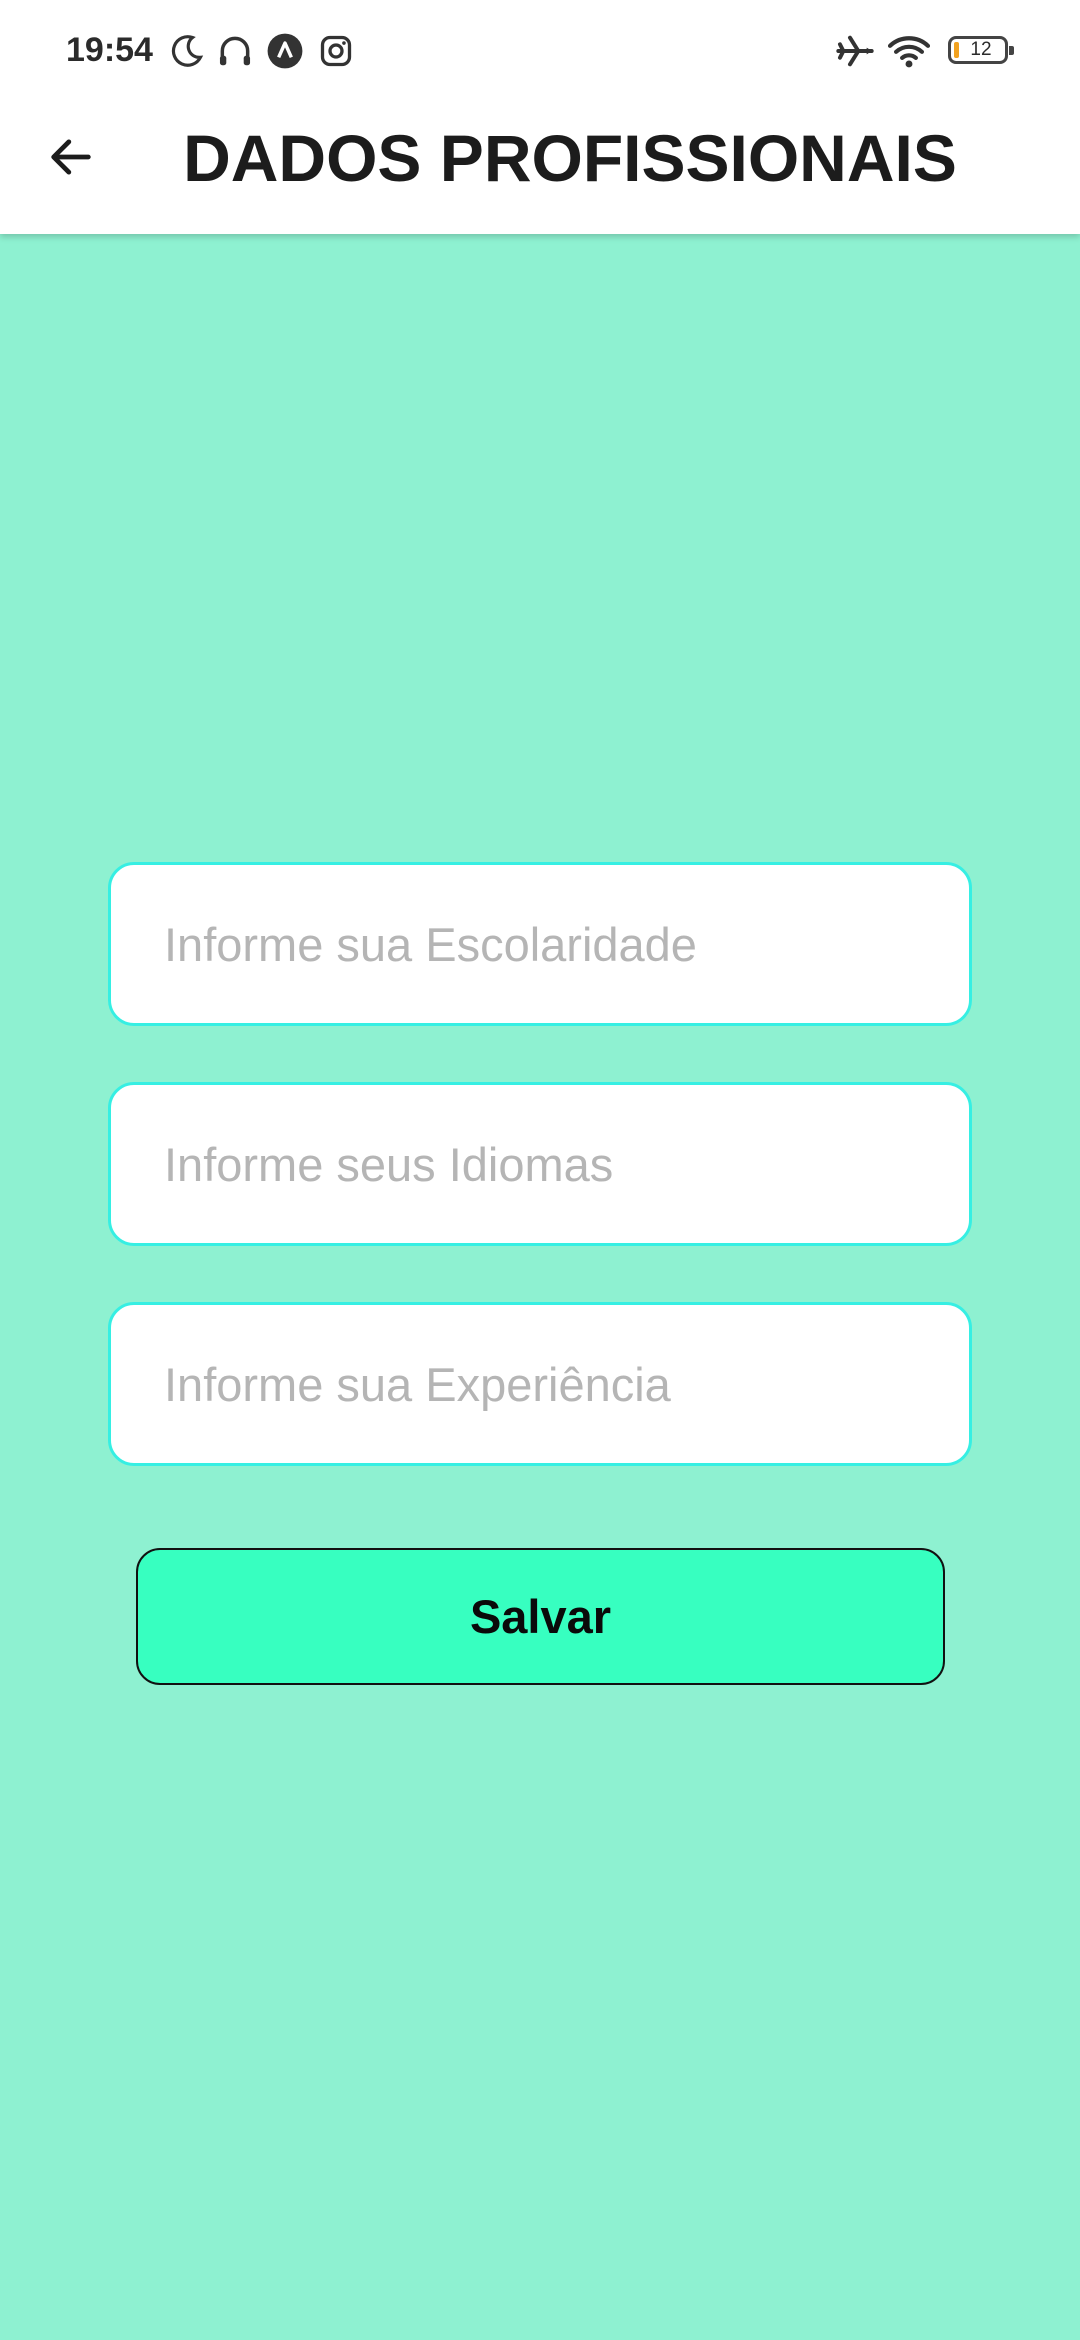  What do you see at coordinates (109, 50) in the screenshot?
I see `status-time: 19:54` at bounding box center [109, 50].